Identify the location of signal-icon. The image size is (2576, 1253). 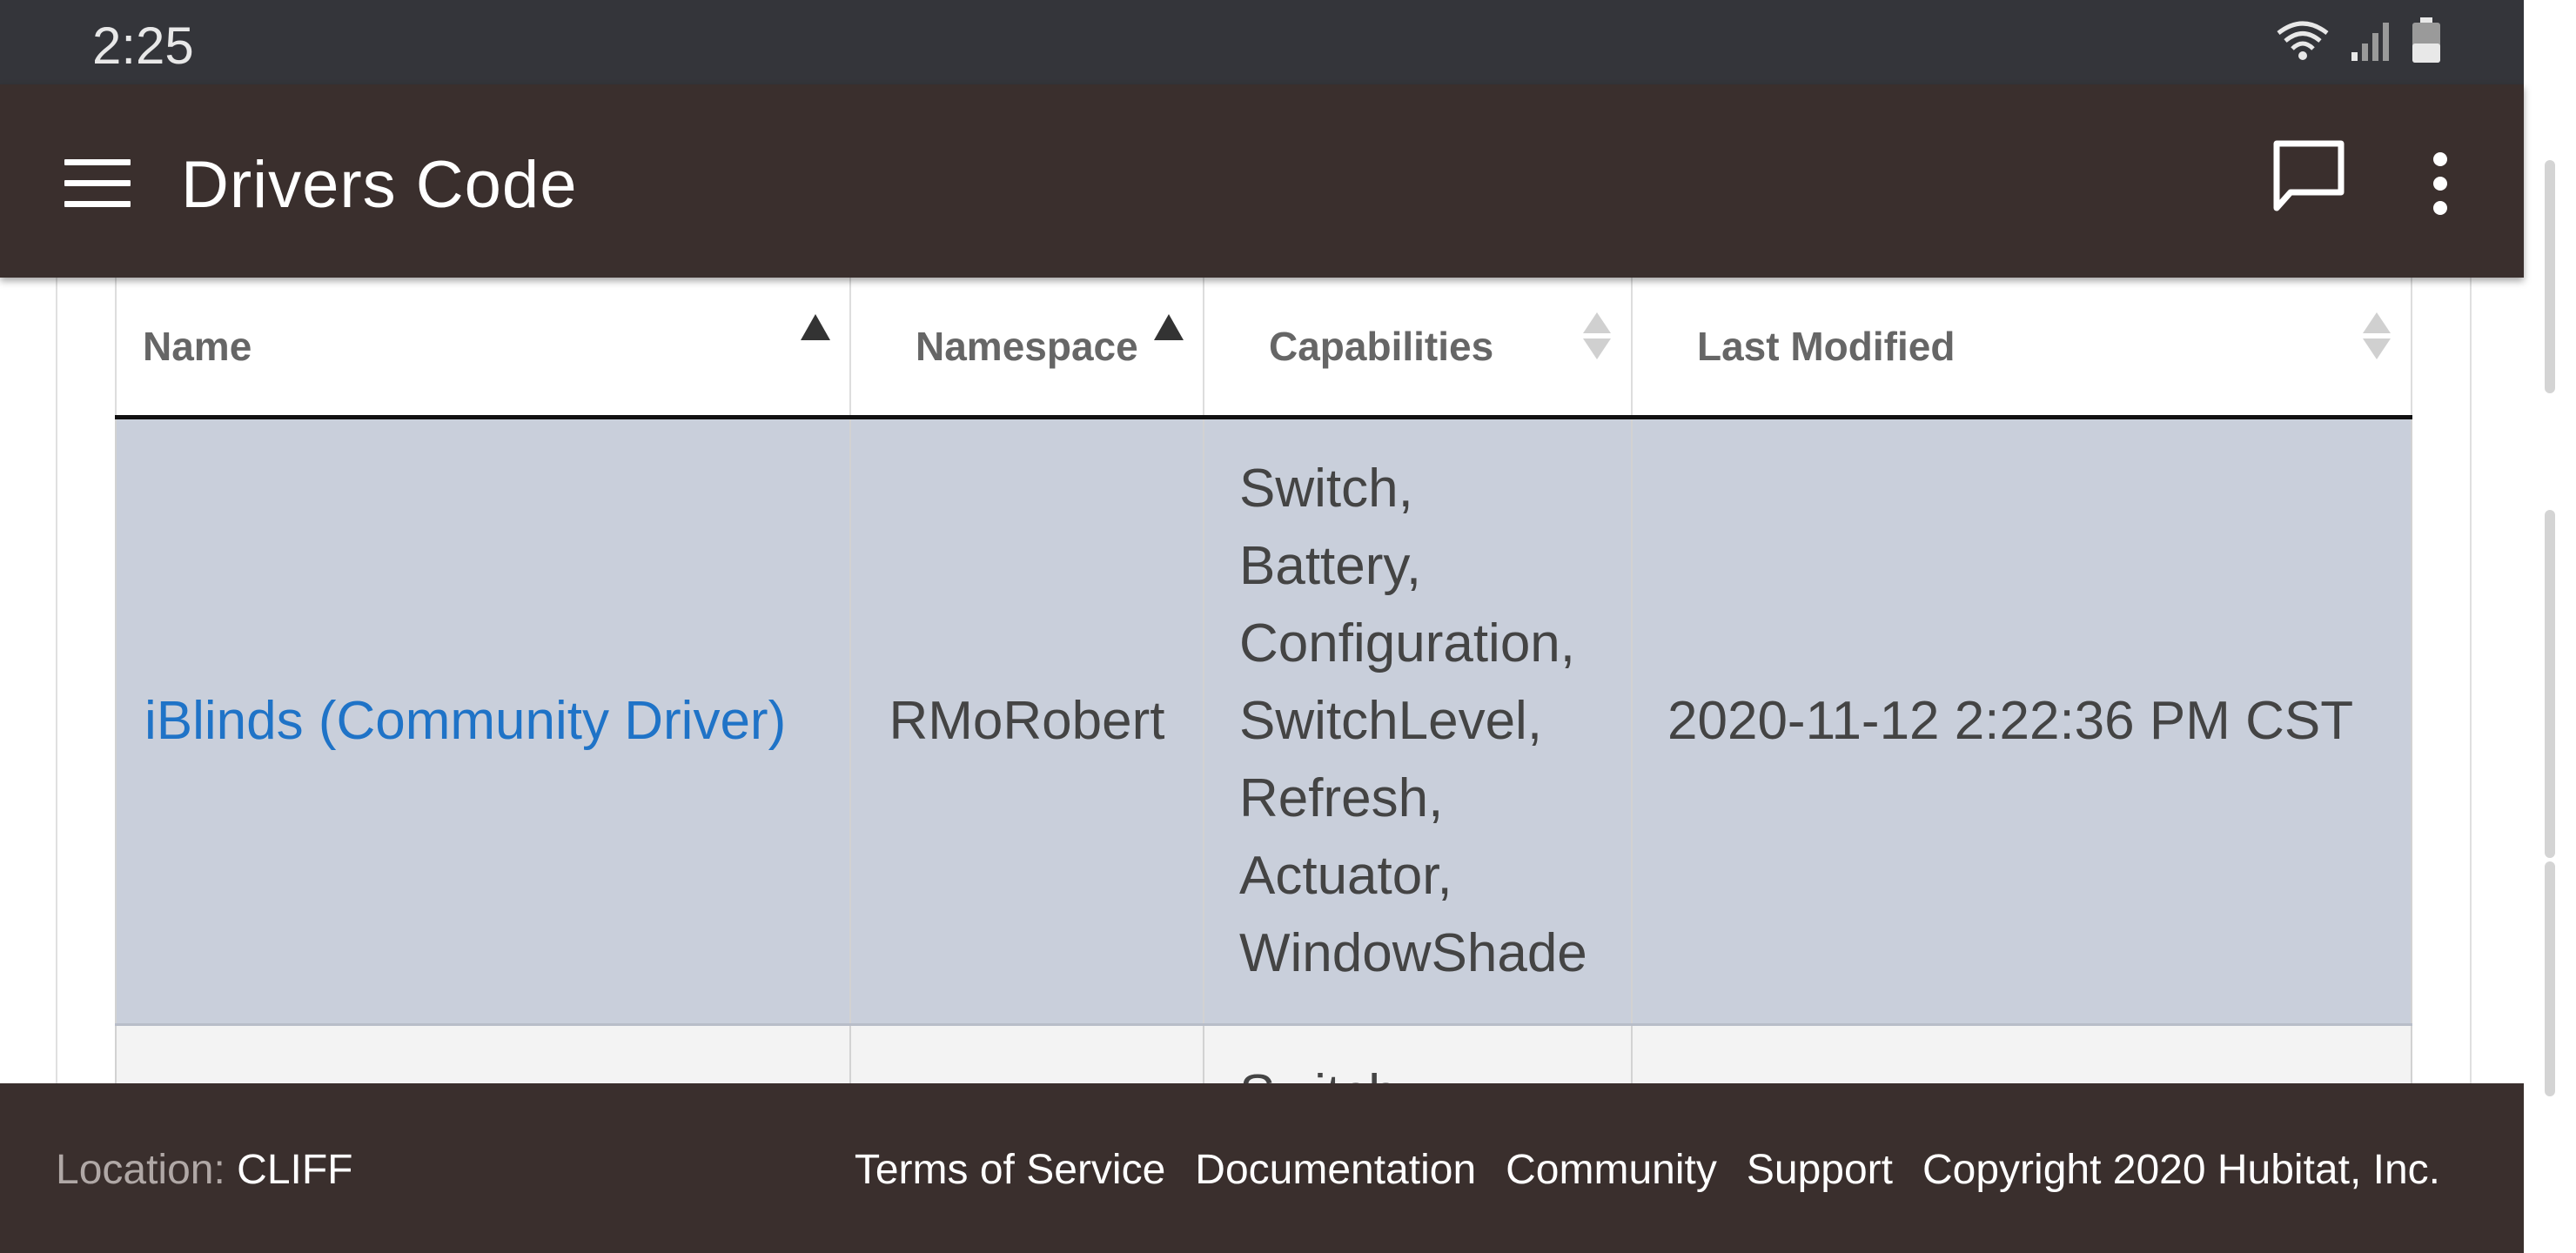
(2370, 42).